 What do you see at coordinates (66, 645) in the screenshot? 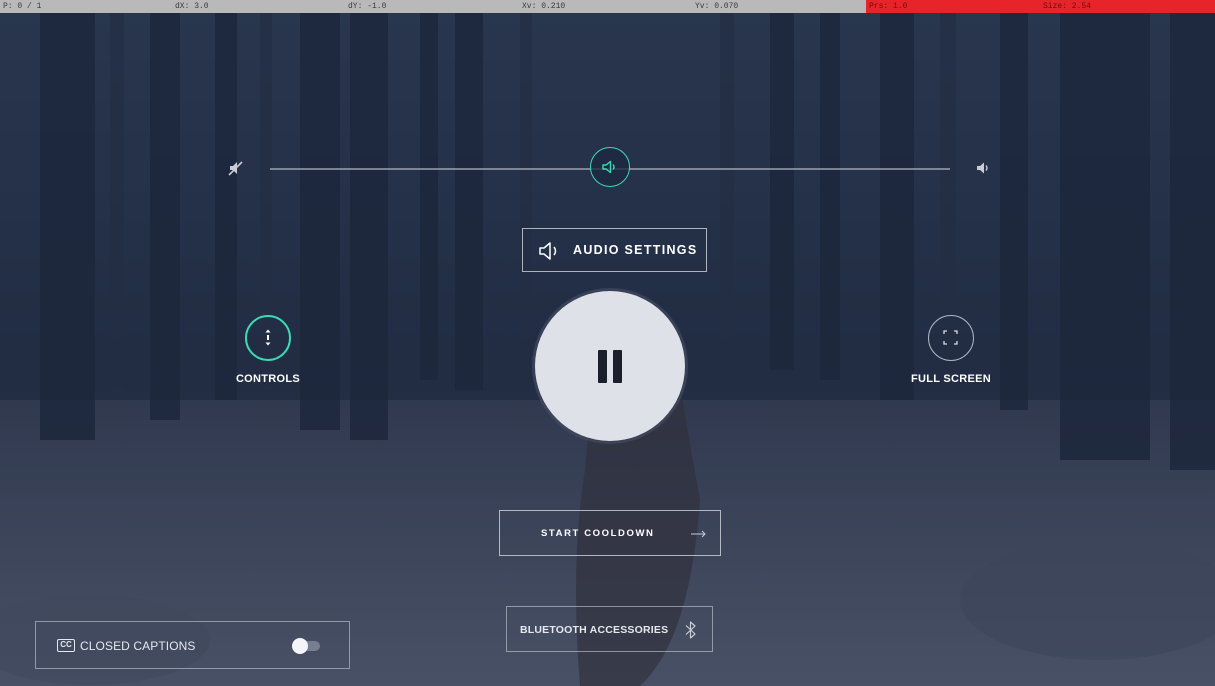
I see `closed-captions-icon: CC` at bounding box center [66, 645].